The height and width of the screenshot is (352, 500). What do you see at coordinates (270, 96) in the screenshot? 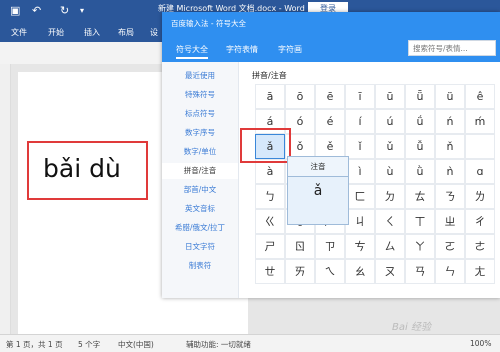
I see `symbol-cell: ā` at bounding box center [270, 96].